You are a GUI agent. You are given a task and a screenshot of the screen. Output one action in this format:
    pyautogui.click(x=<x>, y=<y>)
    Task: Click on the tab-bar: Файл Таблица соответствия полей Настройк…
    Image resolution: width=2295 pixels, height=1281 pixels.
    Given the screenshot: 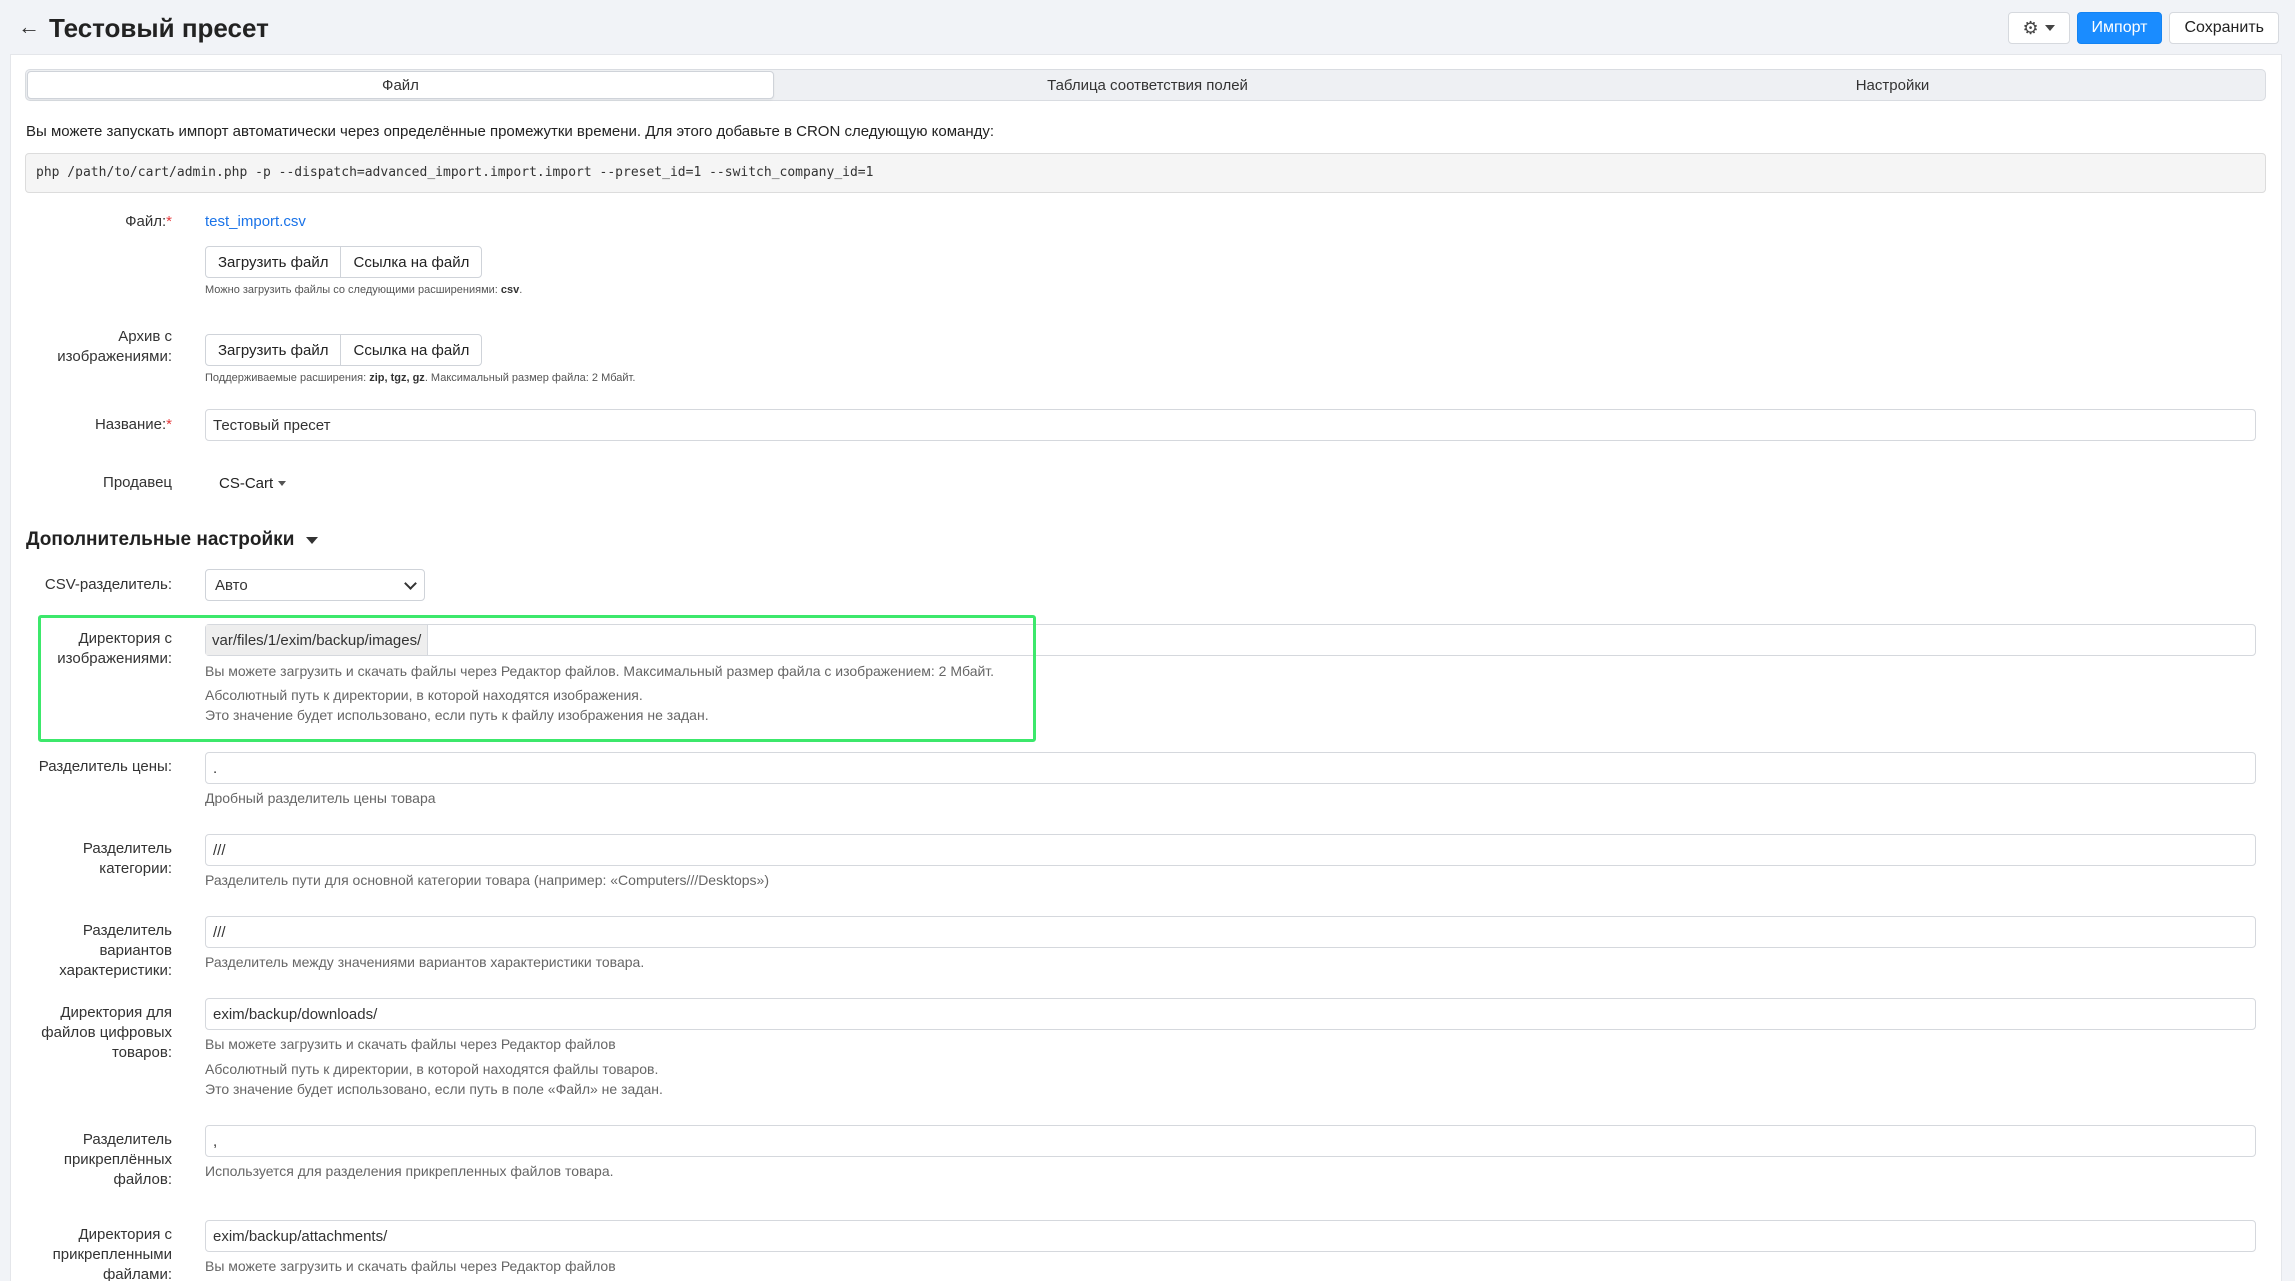 What is the action you would take?
    pyautogui.click(x=1145, y=85)
    